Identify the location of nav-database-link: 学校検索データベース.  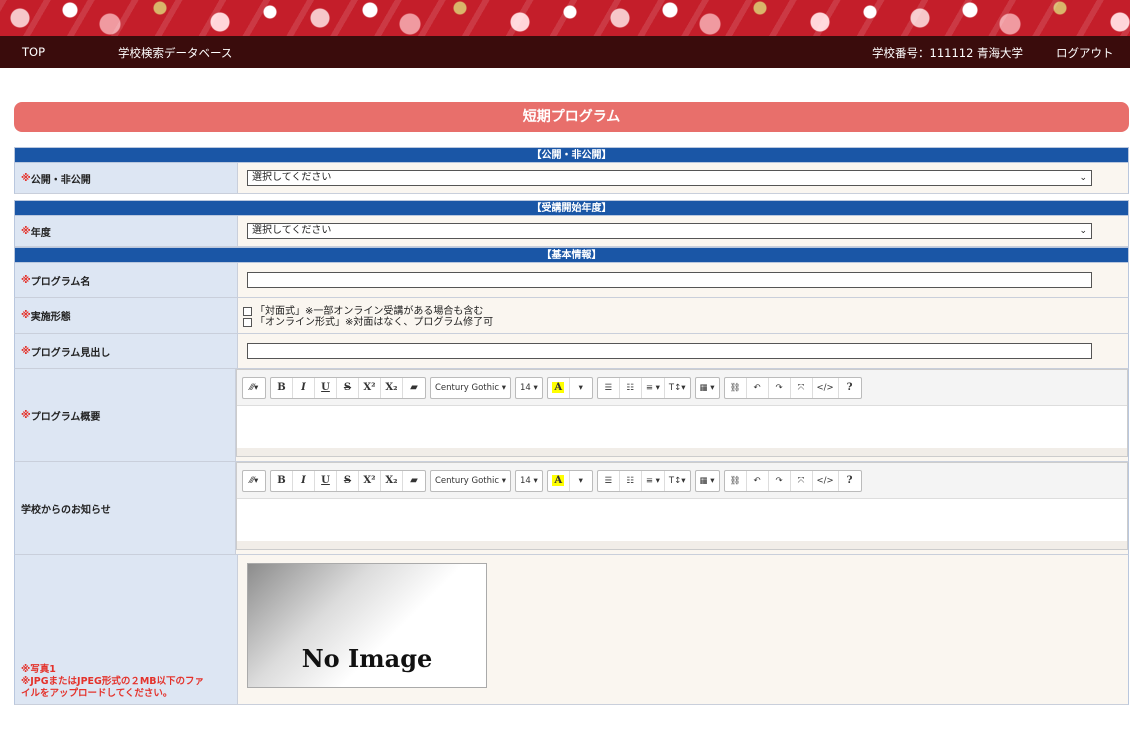
(175, 53).